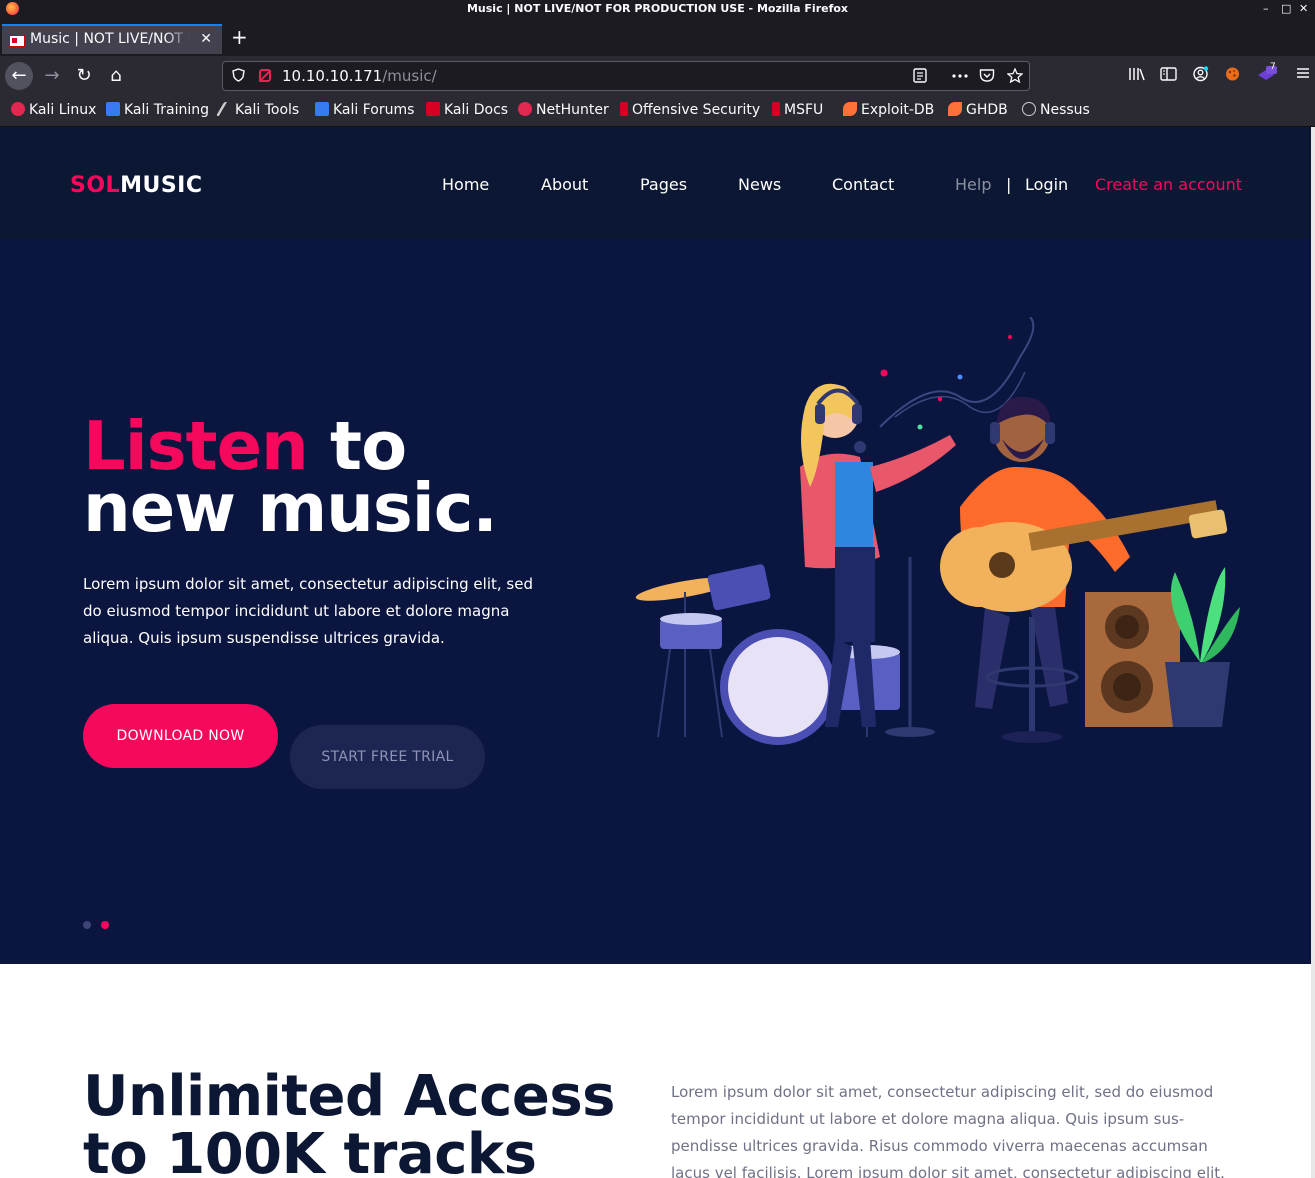 This screenshot has height=1178, width=1315. I want to click on nav-home: Home, so click(465, 184).